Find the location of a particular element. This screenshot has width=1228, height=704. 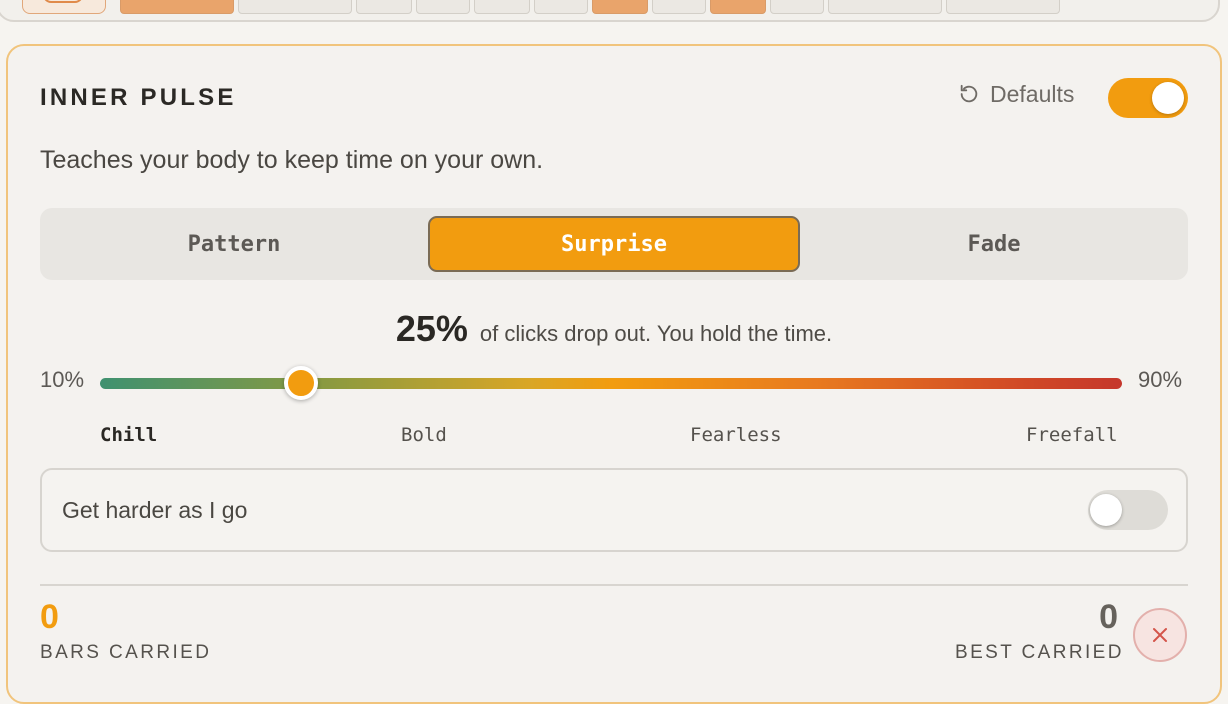

divider is located at coordinates (614, 585).